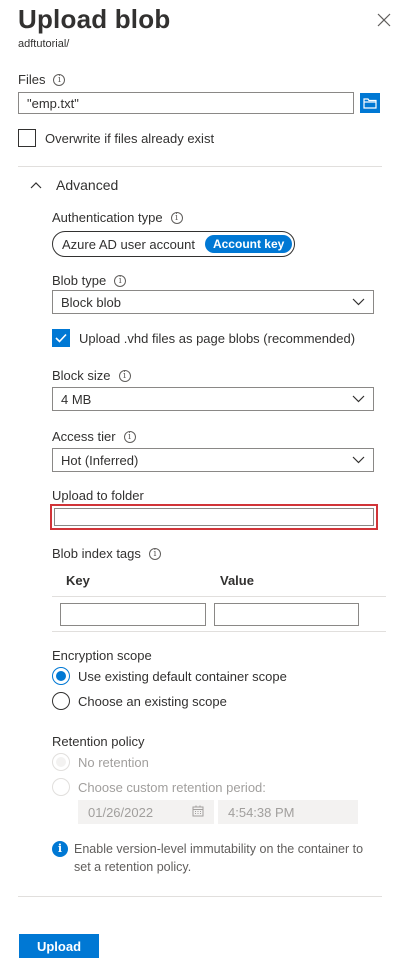 The height and width of the screenshot is (961, 400). I want to click on files-input: "emp.txt", so click(186, 103).